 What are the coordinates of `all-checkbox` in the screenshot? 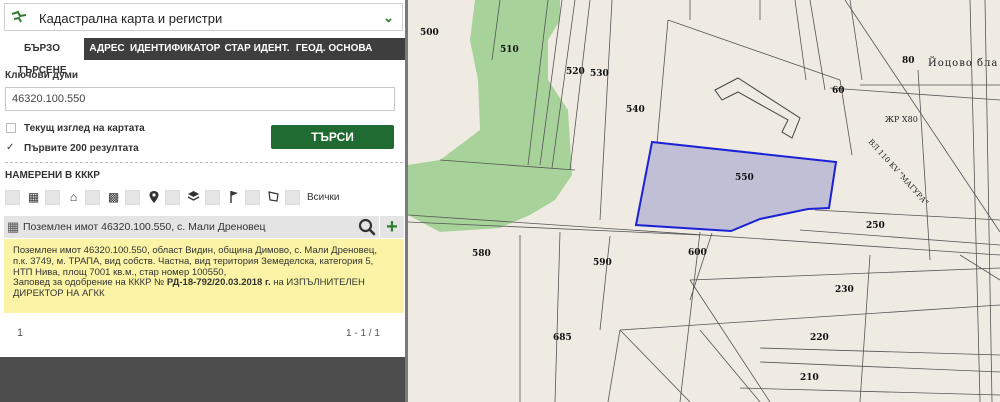 It's located at (292, 197).